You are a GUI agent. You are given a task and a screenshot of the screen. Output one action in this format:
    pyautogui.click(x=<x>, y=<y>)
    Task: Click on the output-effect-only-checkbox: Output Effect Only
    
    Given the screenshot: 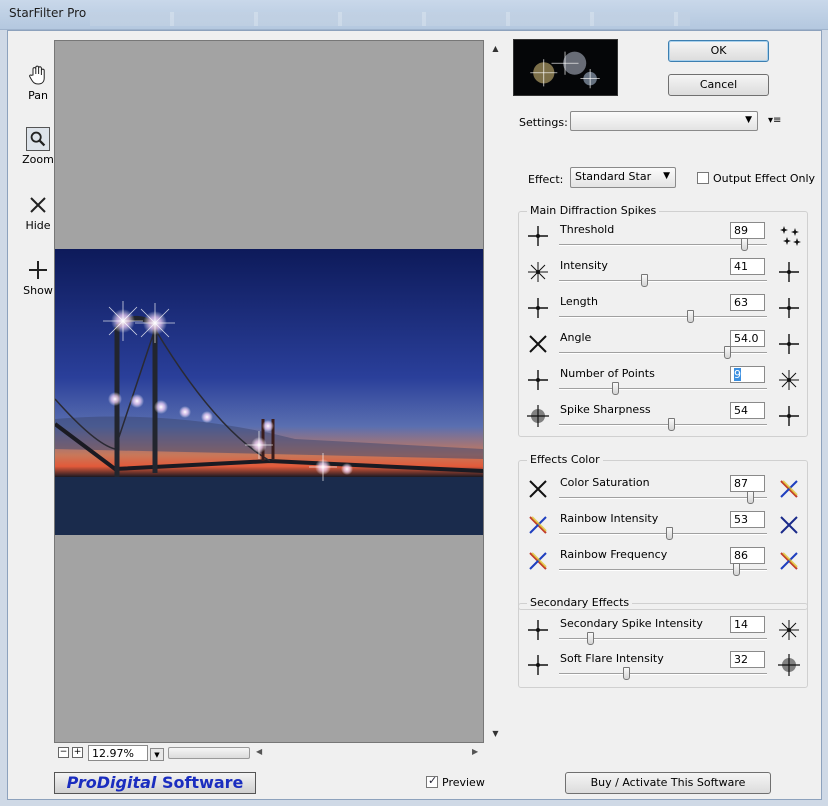 What is the action you would take?
    pyautogui.click(x=756, y=178)
    